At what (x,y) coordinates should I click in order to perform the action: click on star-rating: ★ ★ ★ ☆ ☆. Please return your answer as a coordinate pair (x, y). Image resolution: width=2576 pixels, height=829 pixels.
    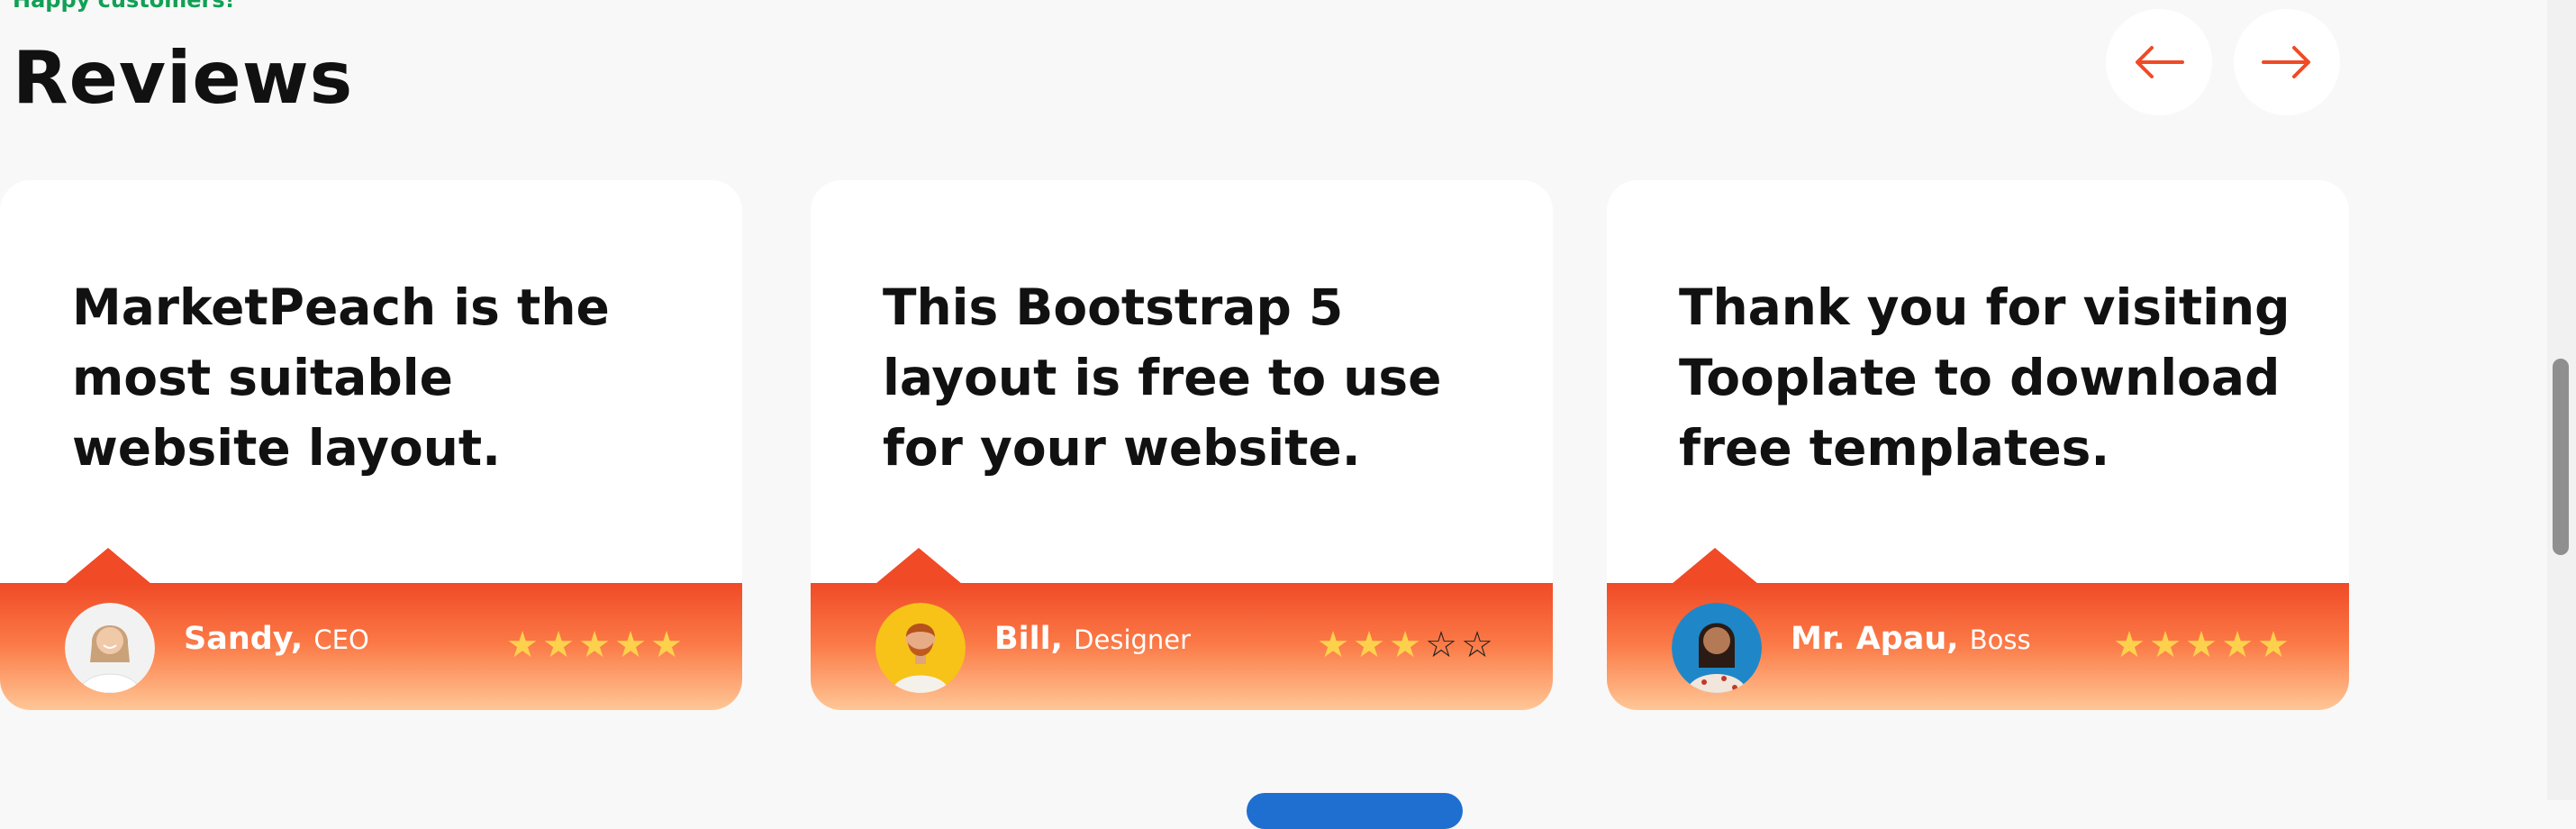
    Looking at the image, I should click on (1405, 645).